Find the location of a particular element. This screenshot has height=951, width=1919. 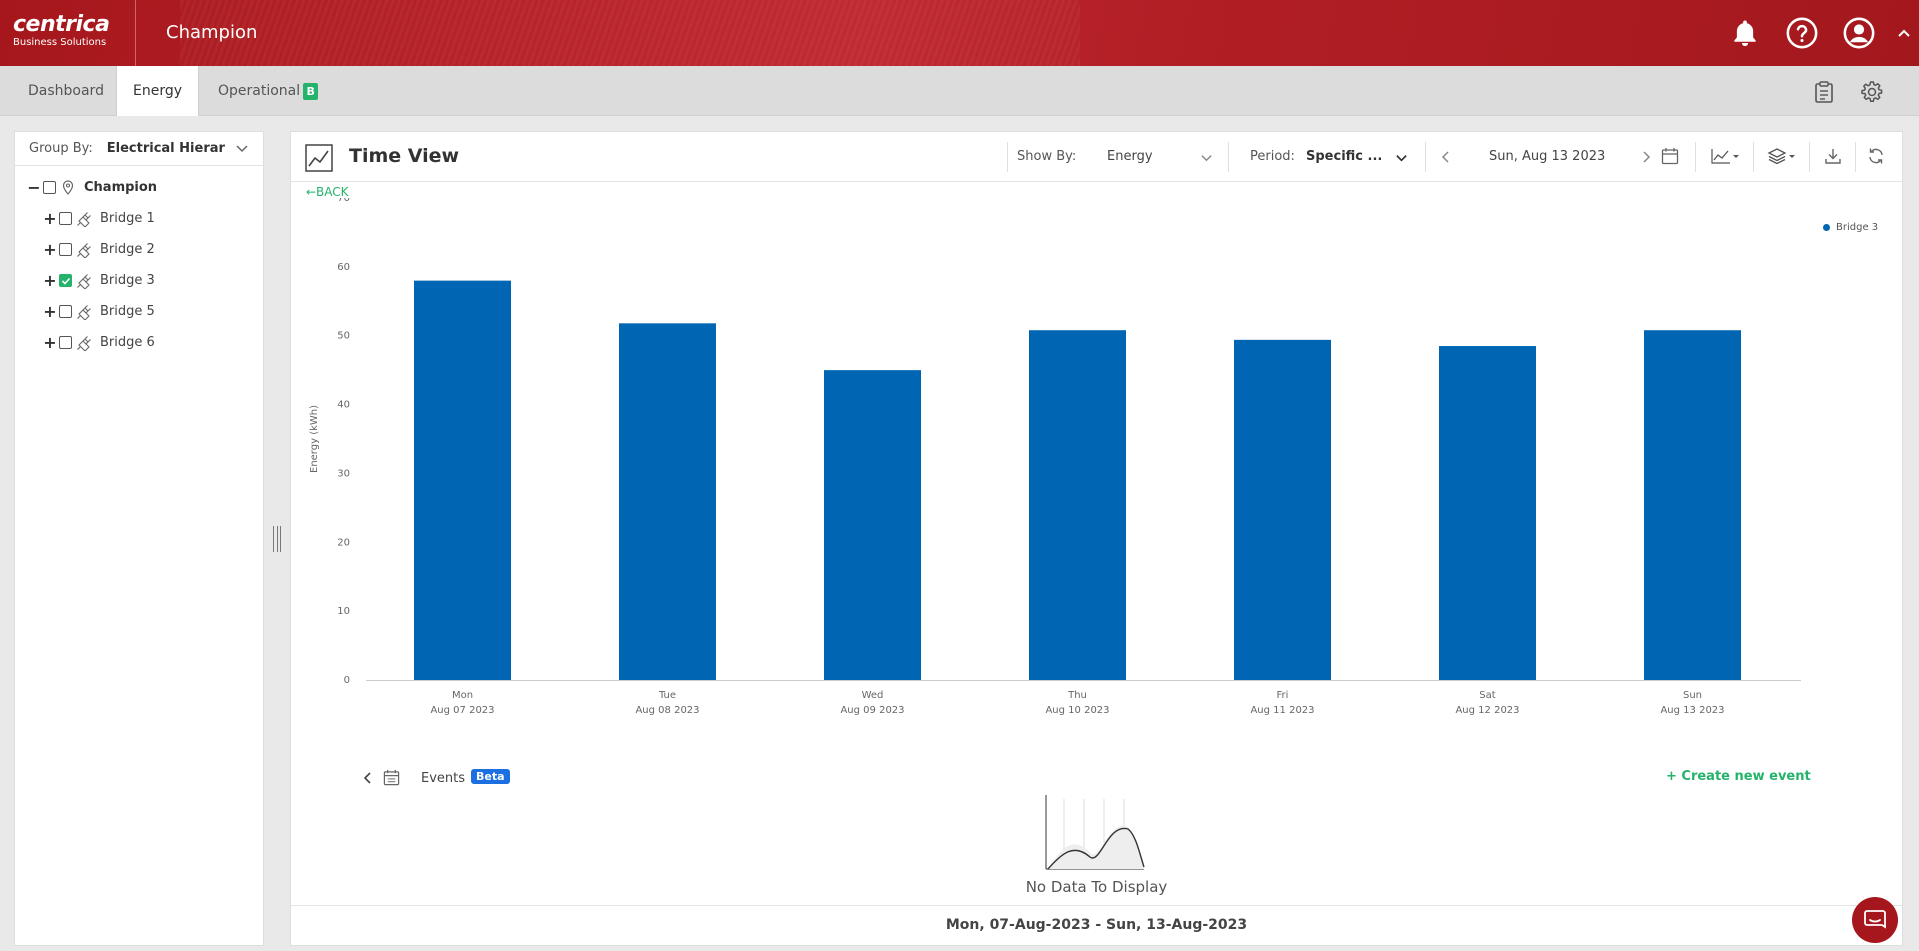

tab-label: Energy is located at coordinates (158, 91).